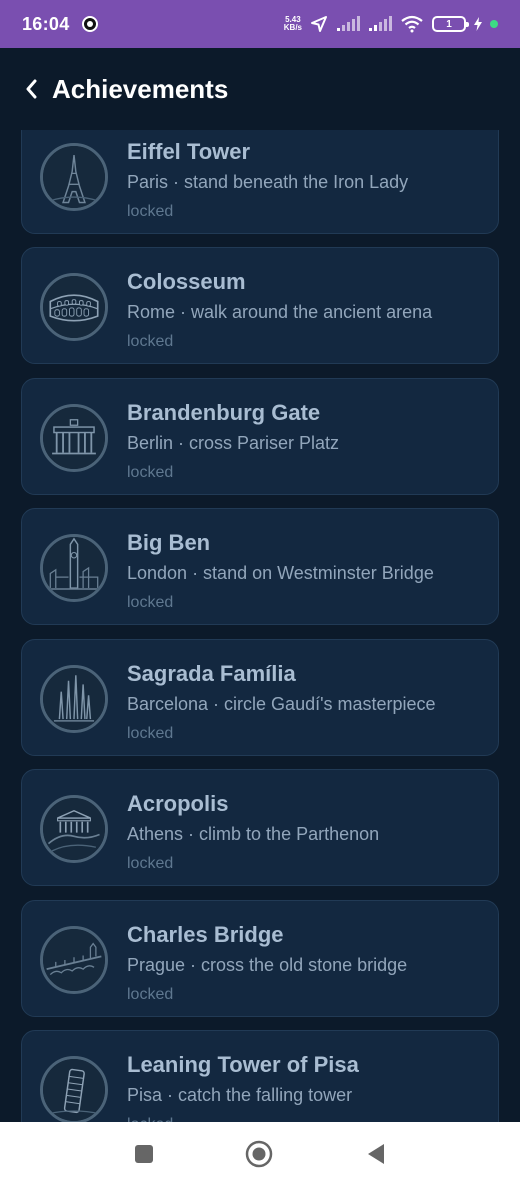  Describe the element at coordinates (260, 89) in the screenshot. I see `app-bar: Achievements` at that location.